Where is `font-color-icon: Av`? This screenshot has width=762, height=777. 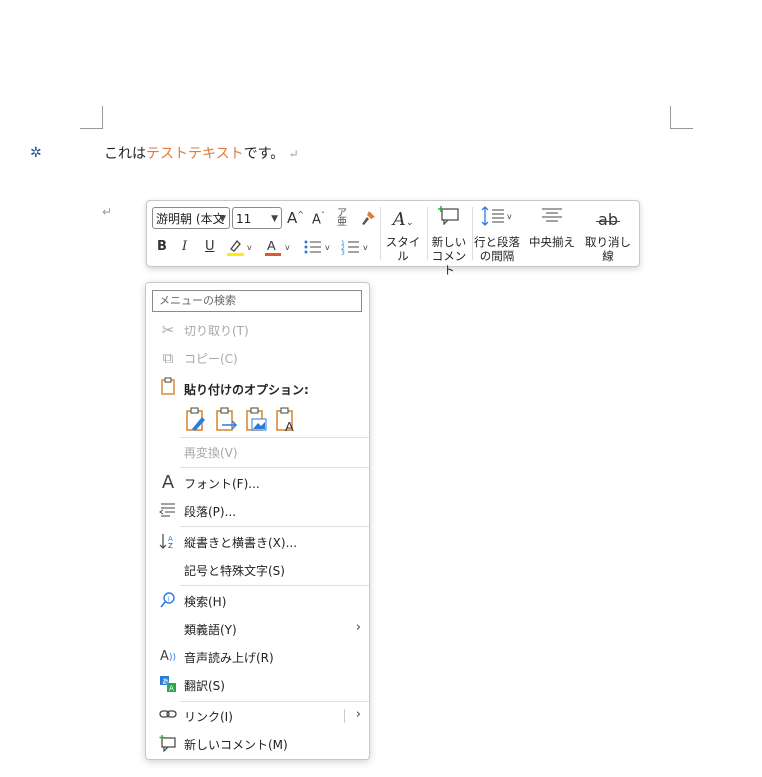
font-color-icon: Av is located at coordinates (277, 247).